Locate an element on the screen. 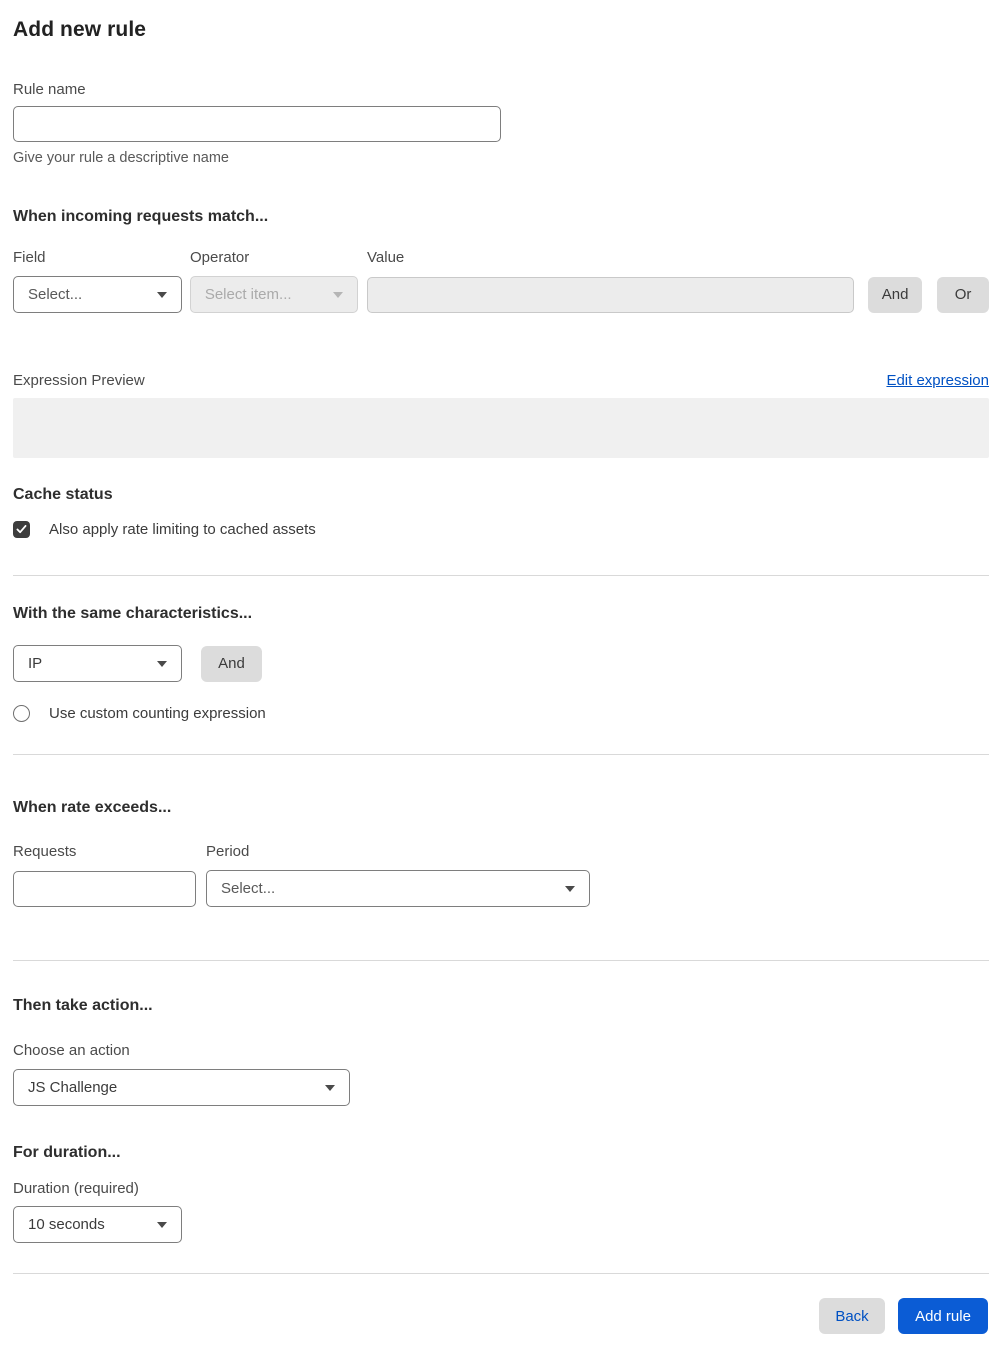 The width and height of the screenshot is (1002, 1346). expression-preview-label: Expression Preview is located at coordinates (79, 380).